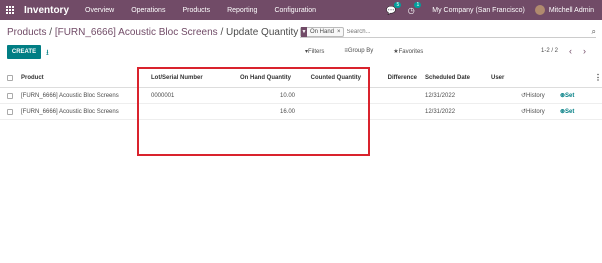 The width and height of the screenshot is (602, 263). I want to click on highlight-box, so click(253, 111).